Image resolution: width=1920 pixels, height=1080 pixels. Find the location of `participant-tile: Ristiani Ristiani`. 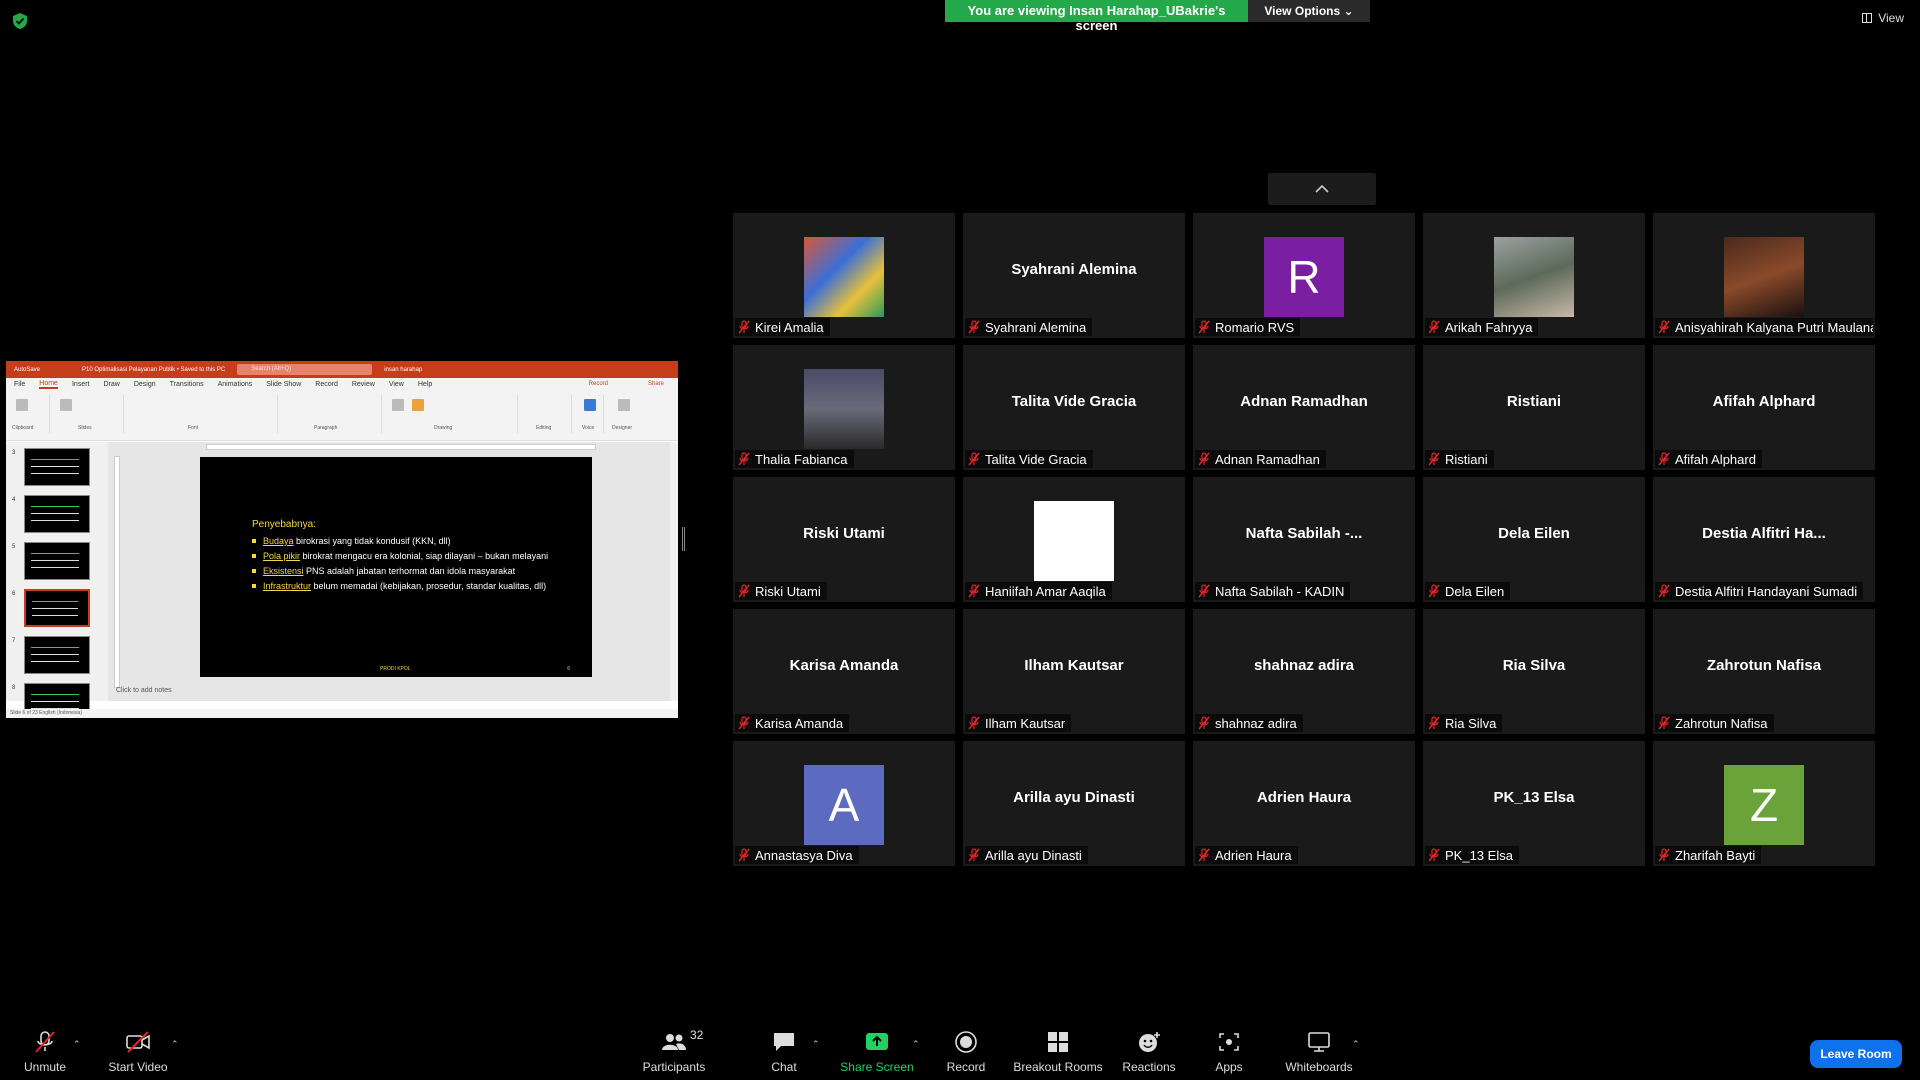

participant-tile: Ristiani Ristiani is located at coordinates (1534, 407).